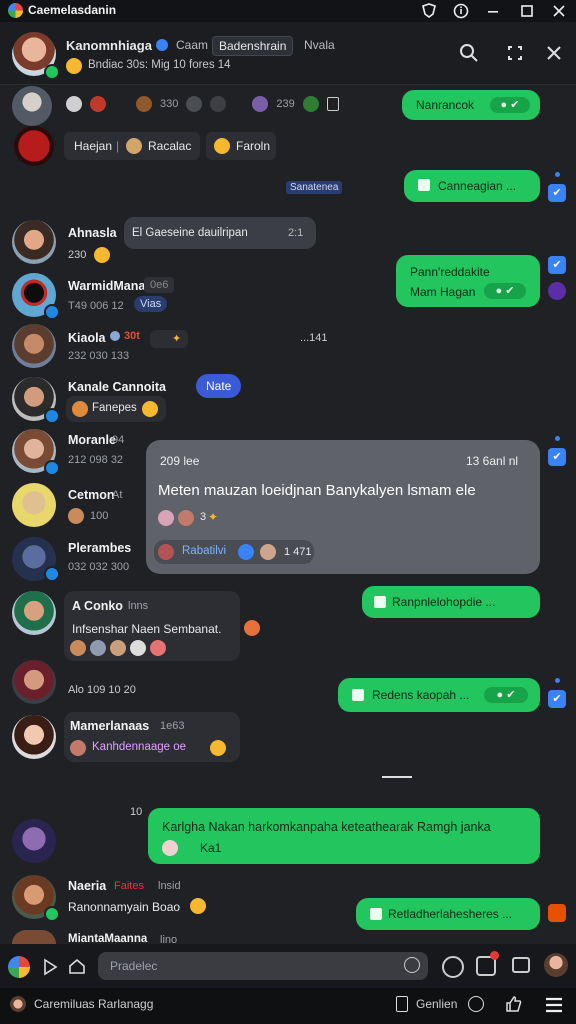  I want to click on apps-icon, so click(19, 967).